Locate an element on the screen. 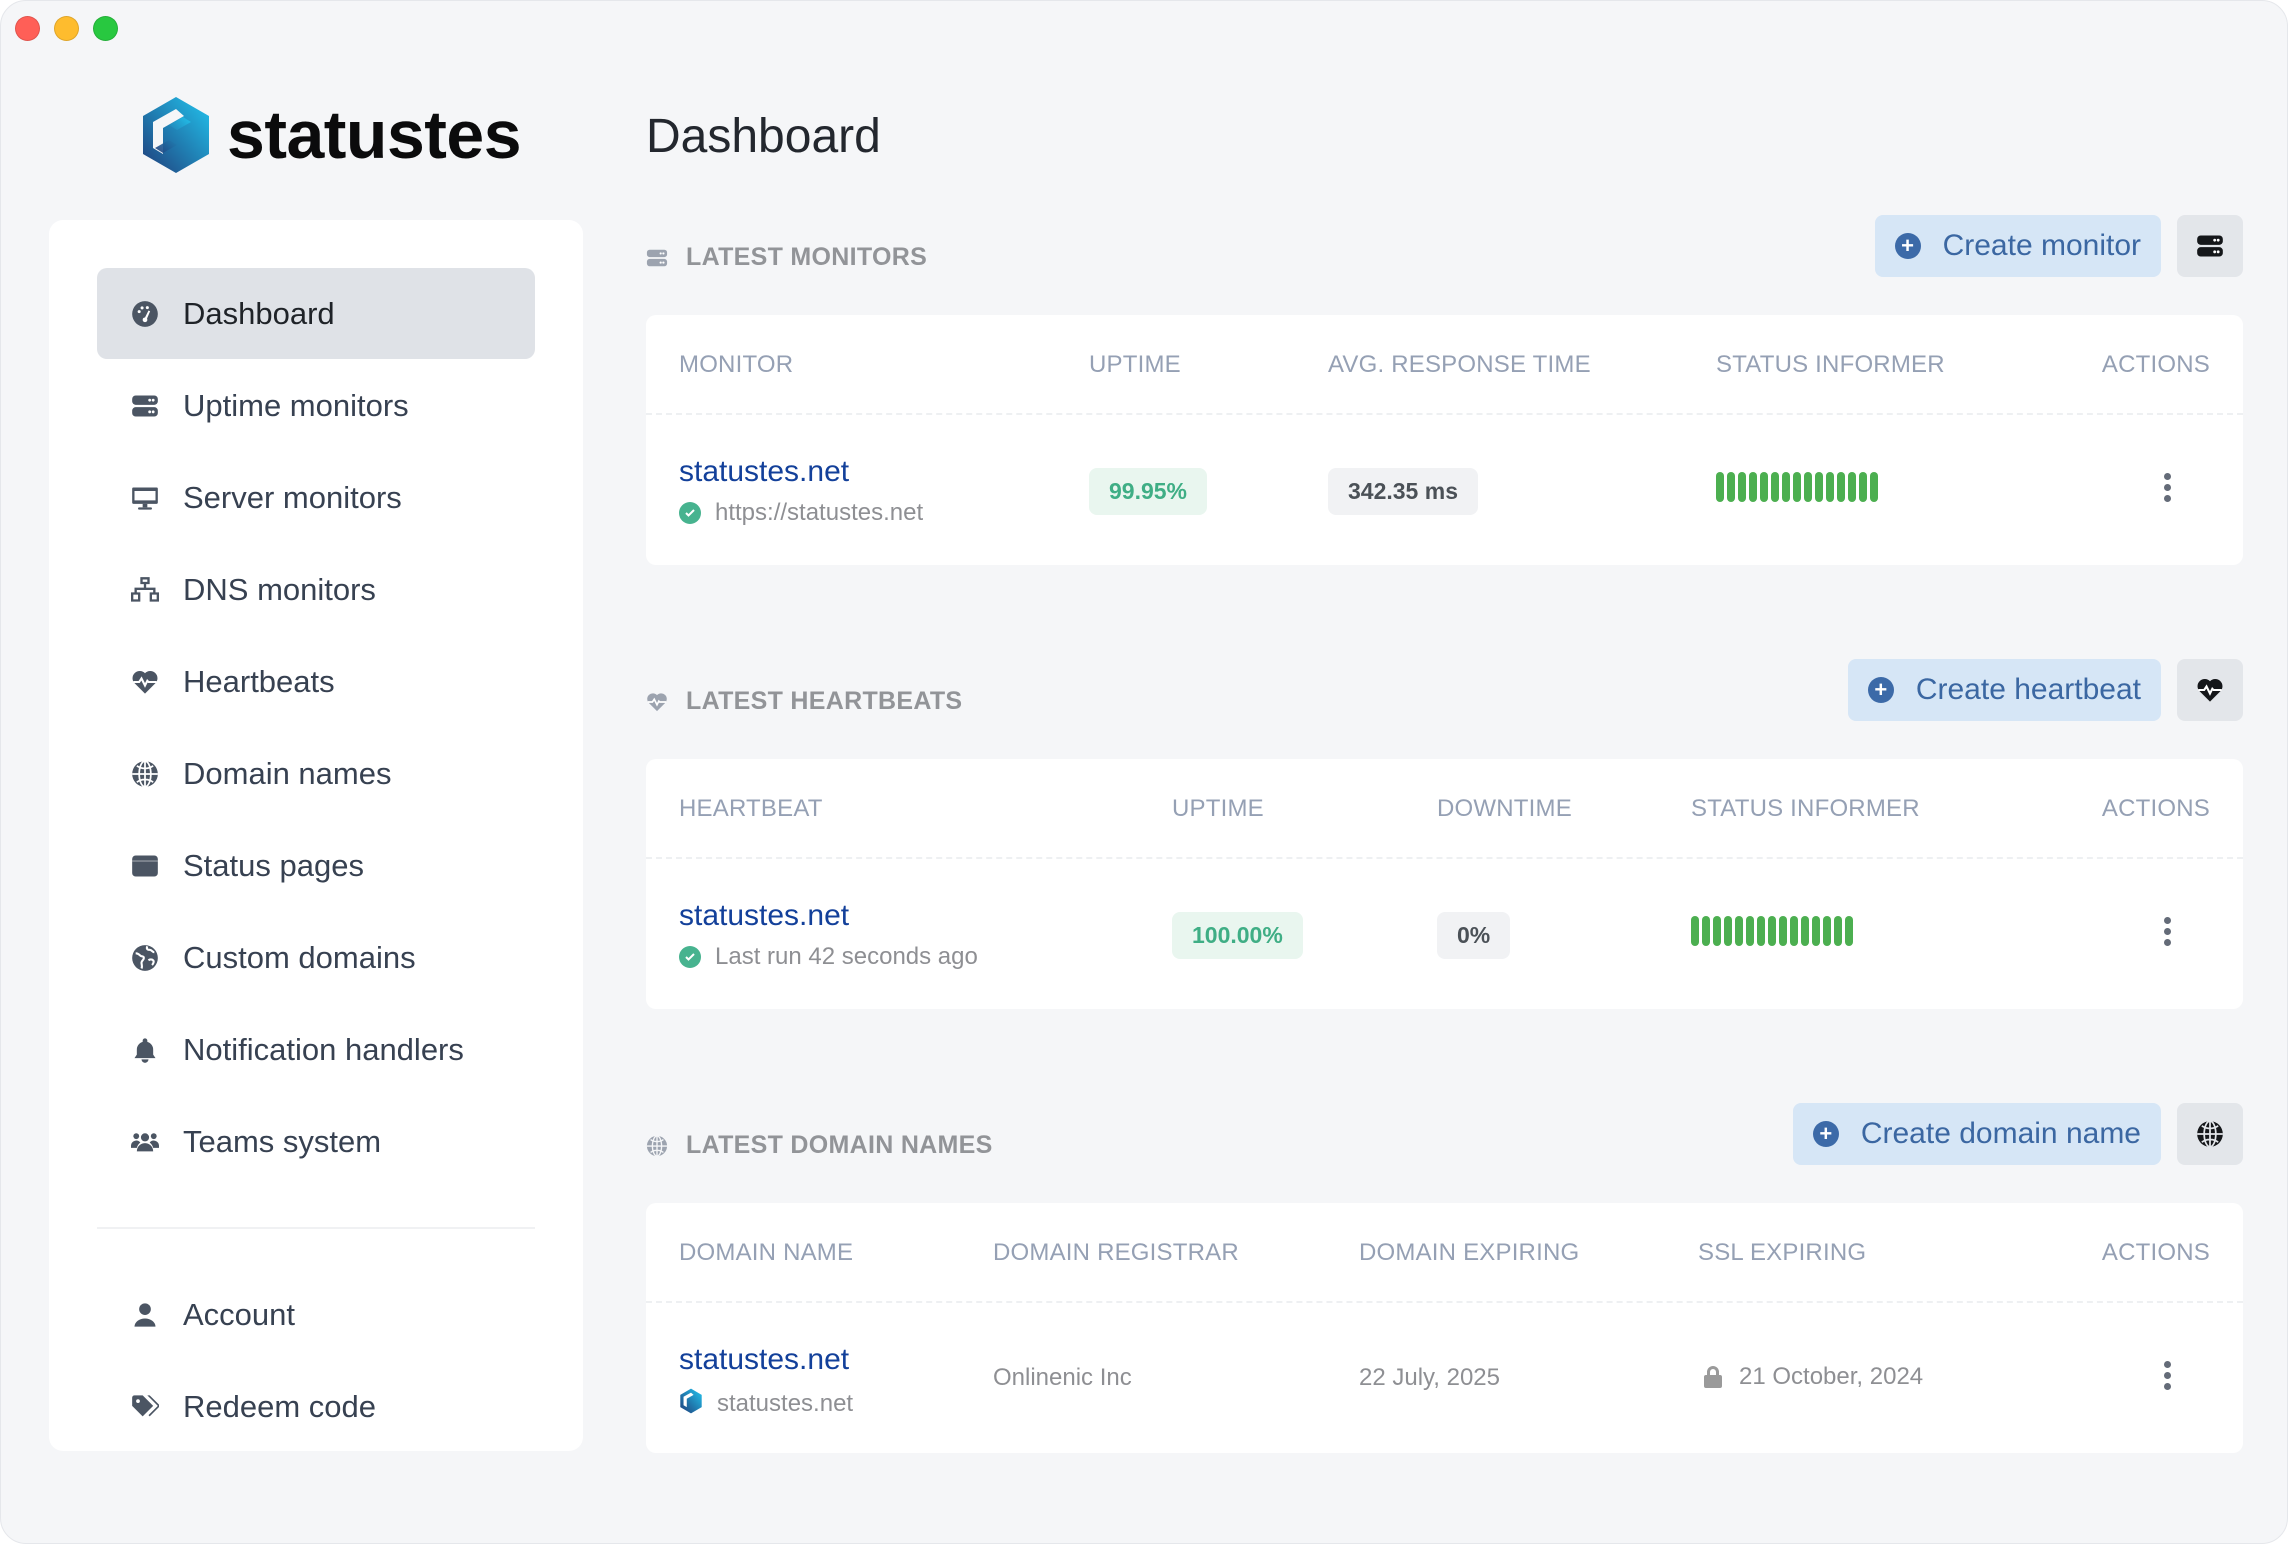  column-header: MONITOR is located at coordinates (736, 364).